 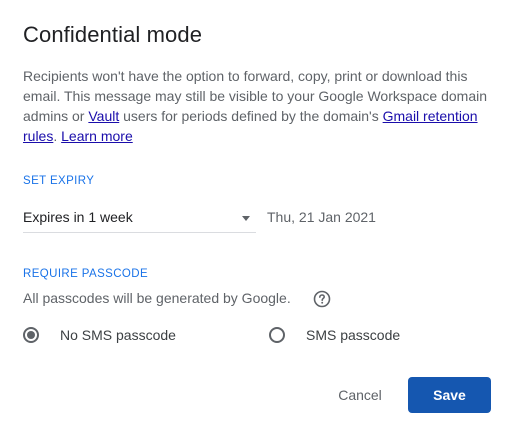 I want to click on save-button: Save, so click(x=449, y=395).